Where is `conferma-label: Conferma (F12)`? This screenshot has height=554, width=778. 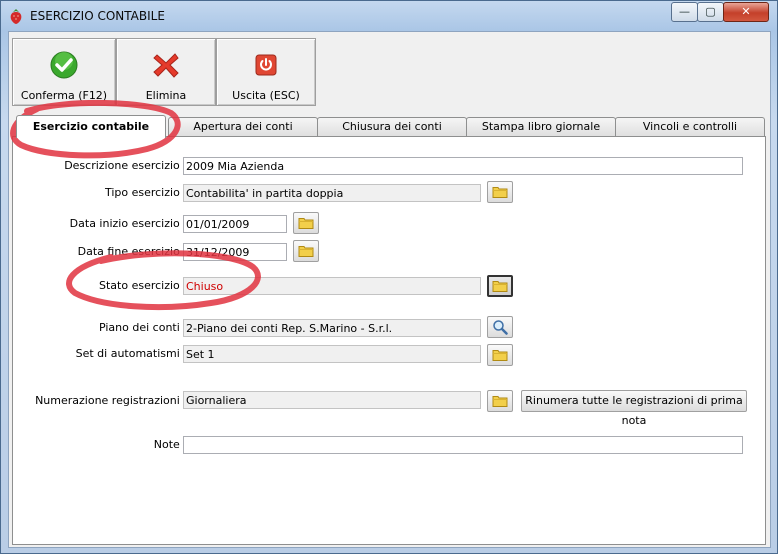
conferma-label: Conferma (F12) is located at coordinates (64, 95).